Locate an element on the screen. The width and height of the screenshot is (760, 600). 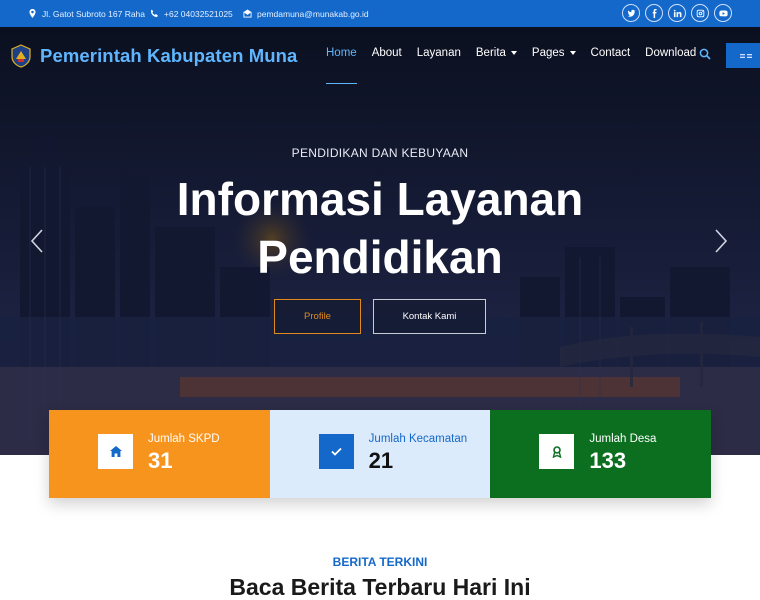
address-info: Jl. Gatot Subroto 167 Raha is located at coordinates (86, 13).